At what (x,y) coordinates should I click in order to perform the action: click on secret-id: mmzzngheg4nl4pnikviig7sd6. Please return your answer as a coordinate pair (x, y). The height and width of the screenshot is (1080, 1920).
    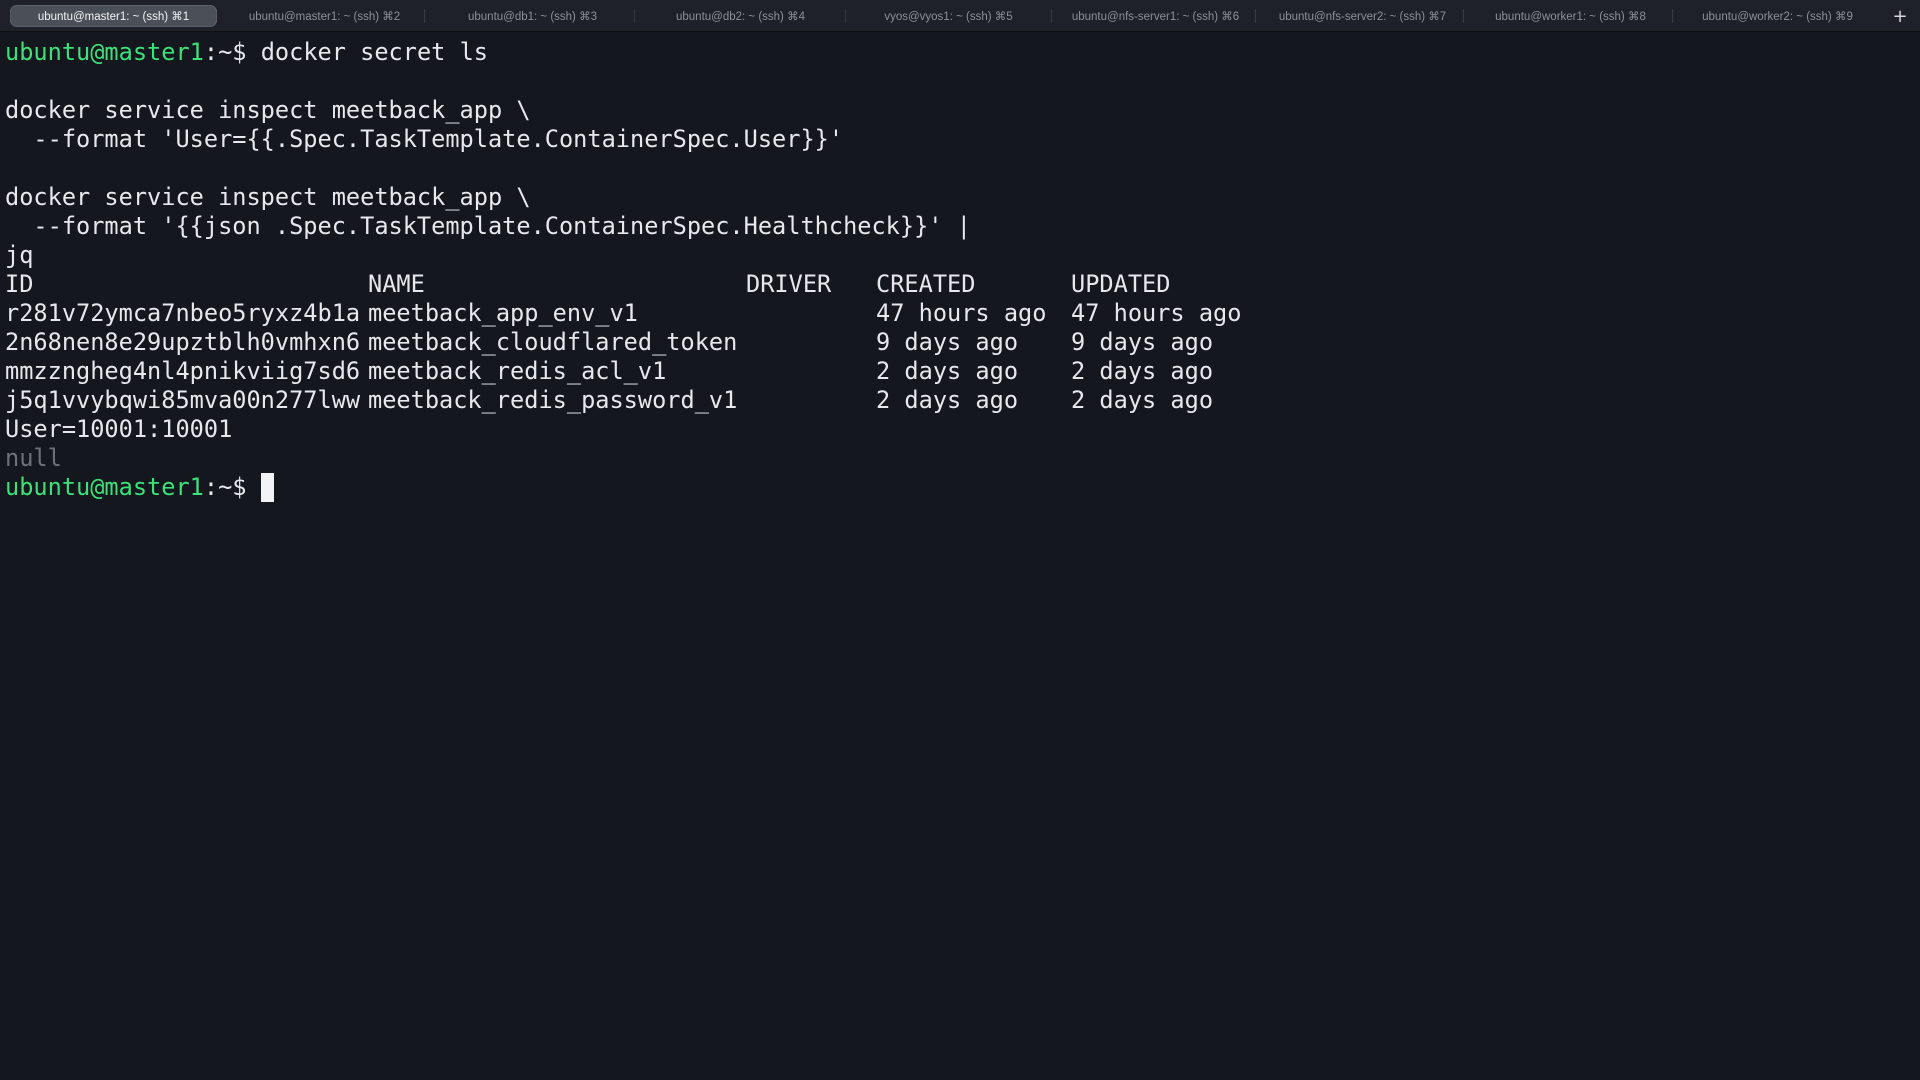
    Looking at the image, I should click on (183, 371).